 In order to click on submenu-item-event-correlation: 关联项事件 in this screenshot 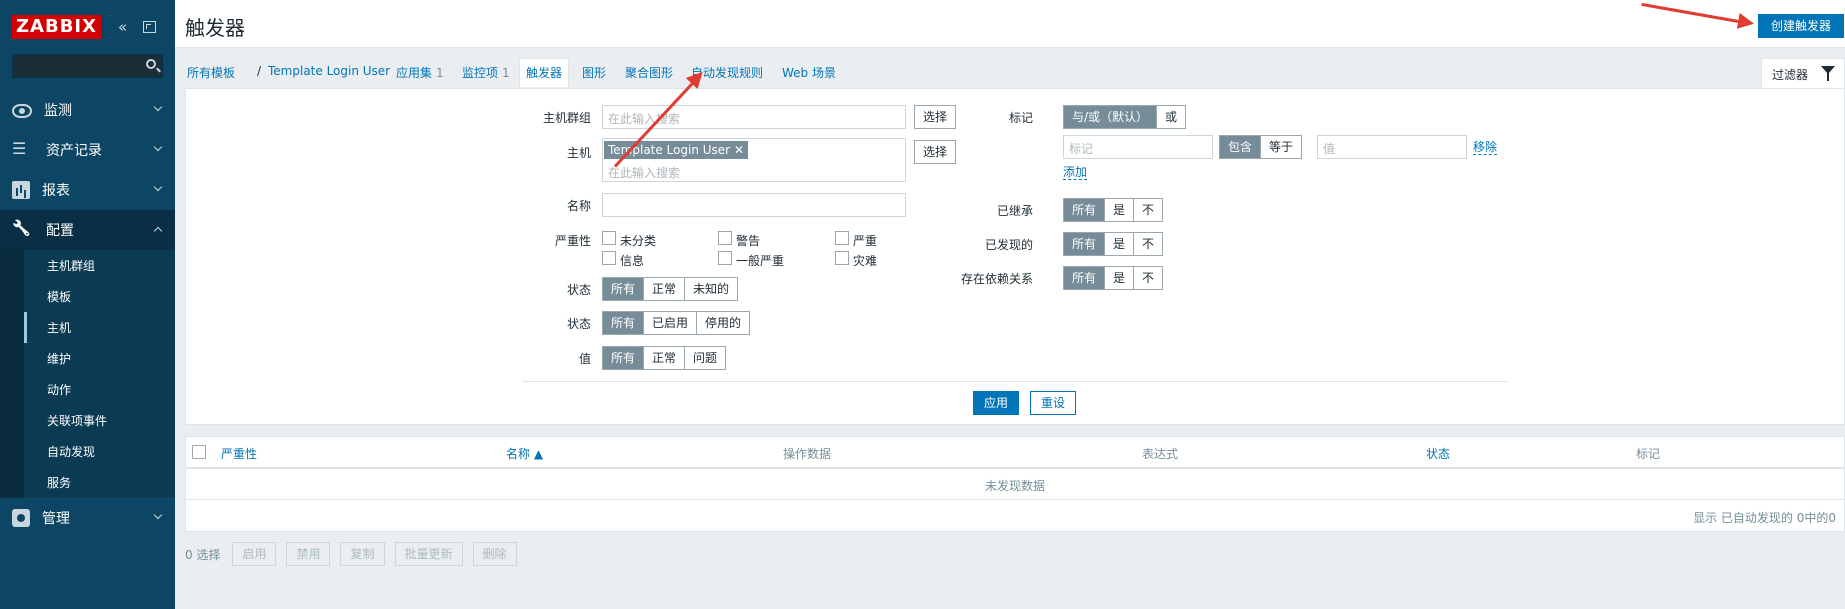, I will do `click(87, 420)`.